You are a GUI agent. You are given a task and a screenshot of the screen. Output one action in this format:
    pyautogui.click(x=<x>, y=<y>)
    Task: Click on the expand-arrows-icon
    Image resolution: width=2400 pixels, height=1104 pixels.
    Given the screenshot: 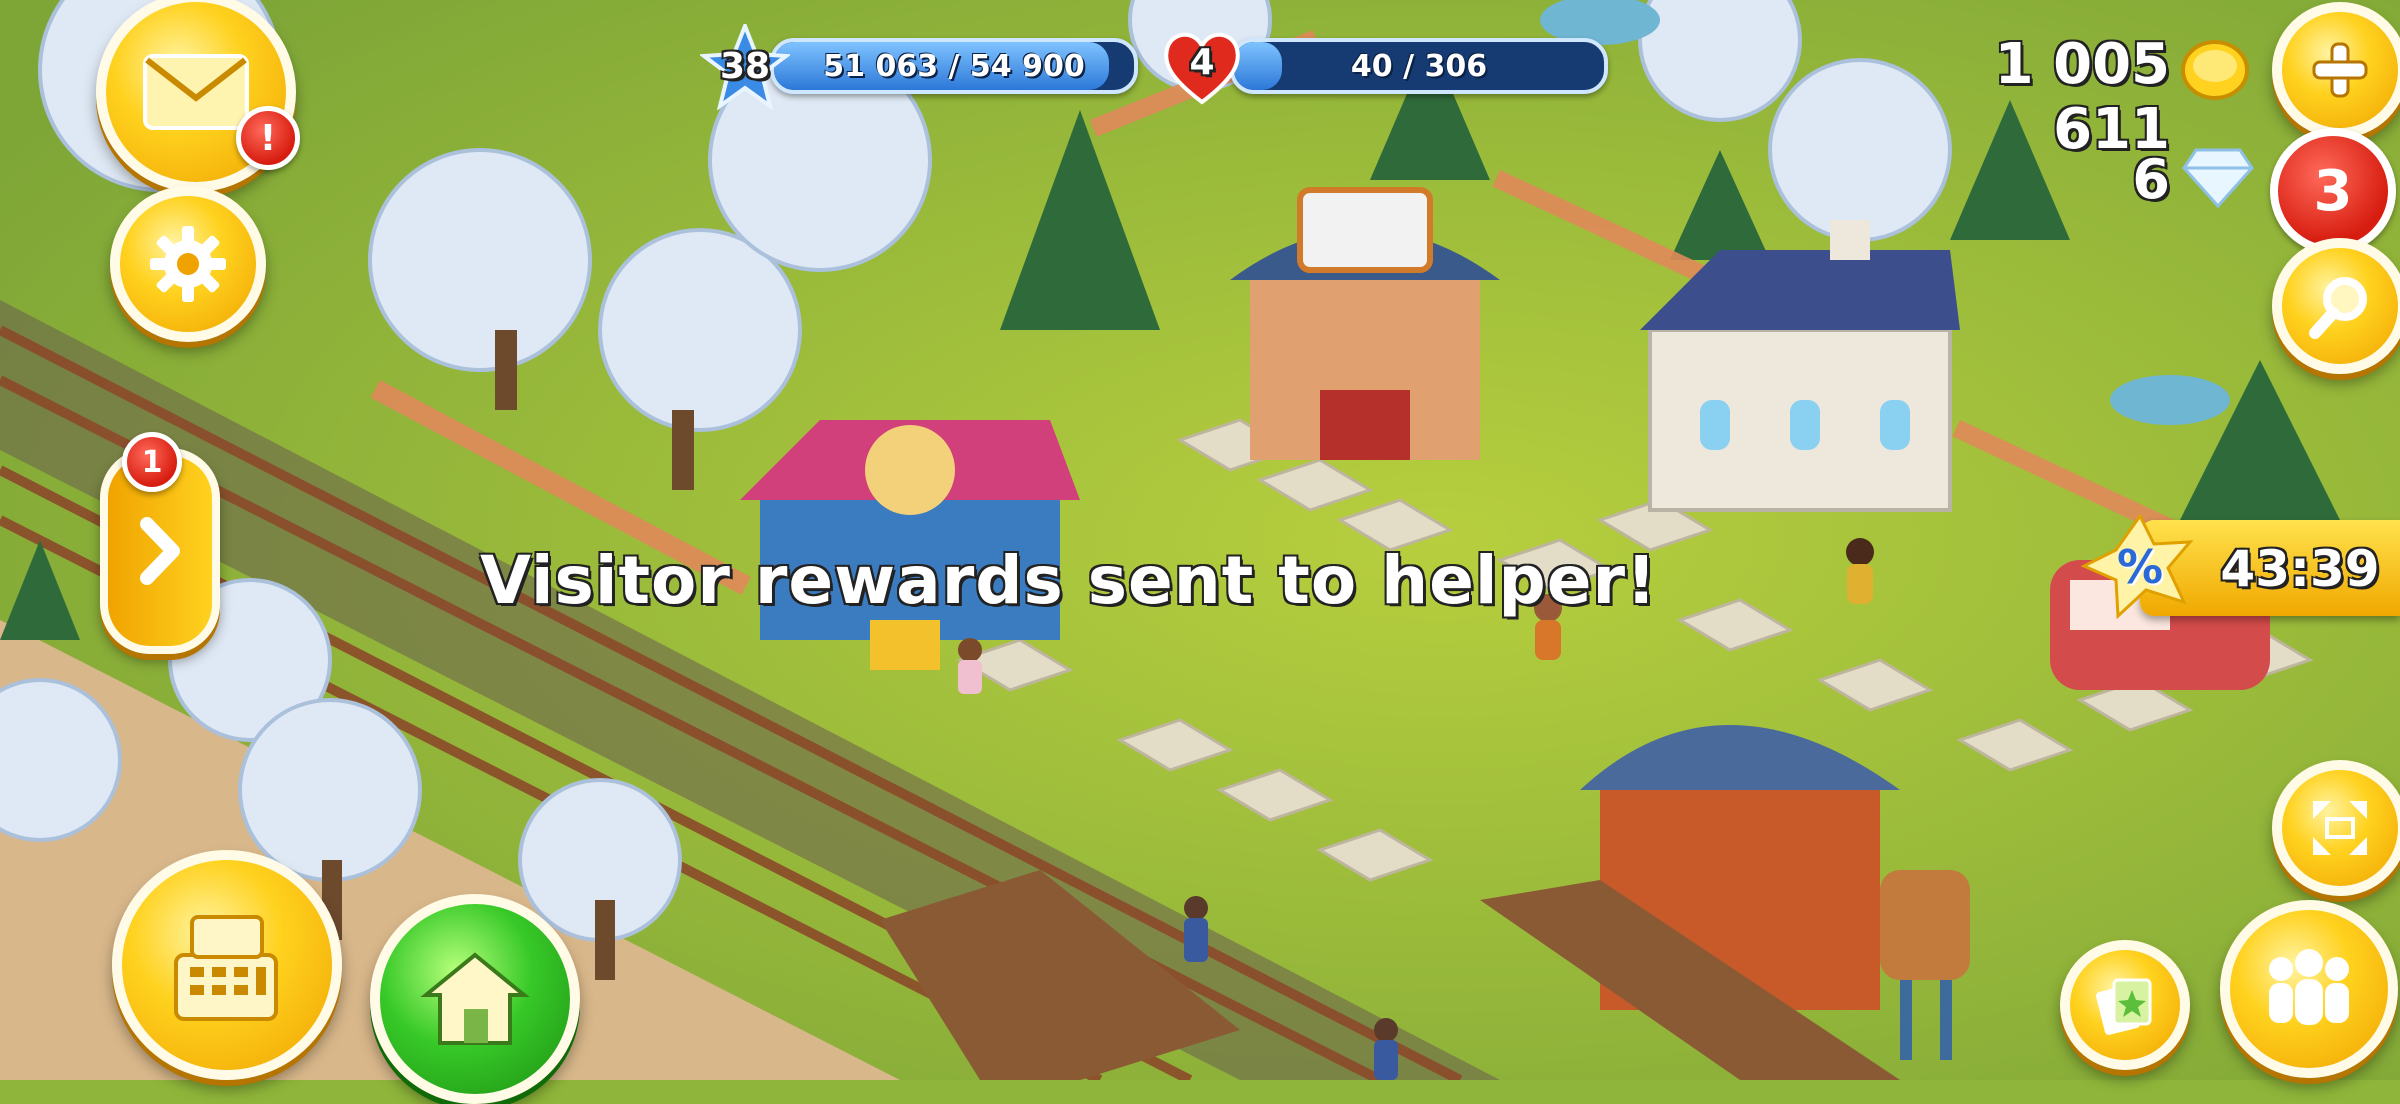 What is the action you would take?
    pyautogui.click(x=2340, y=828)
    